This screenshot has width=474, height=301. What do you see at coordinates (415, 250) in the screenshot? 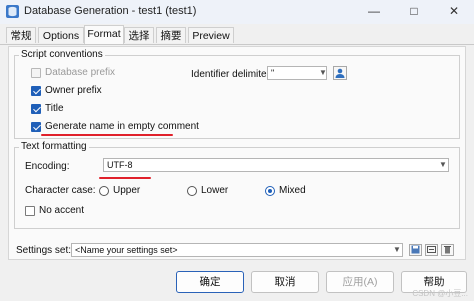
I see `save-icon` at bounding box center [415, 250].